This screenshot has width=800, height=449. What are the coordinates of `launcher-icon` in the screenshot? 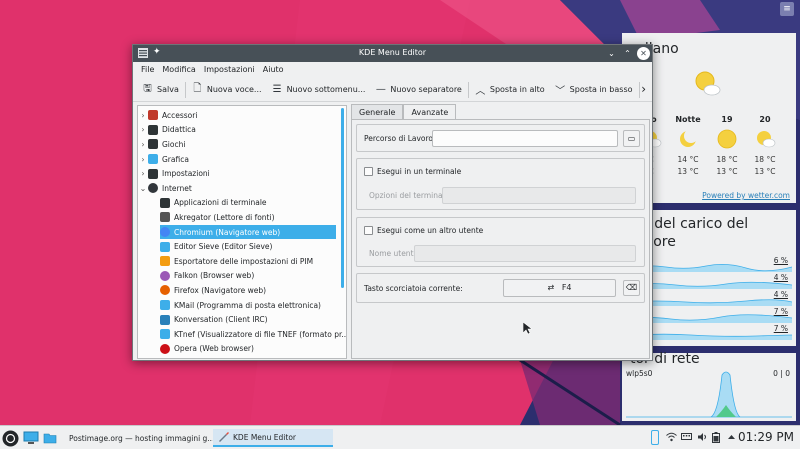 It's located at (10, 438).